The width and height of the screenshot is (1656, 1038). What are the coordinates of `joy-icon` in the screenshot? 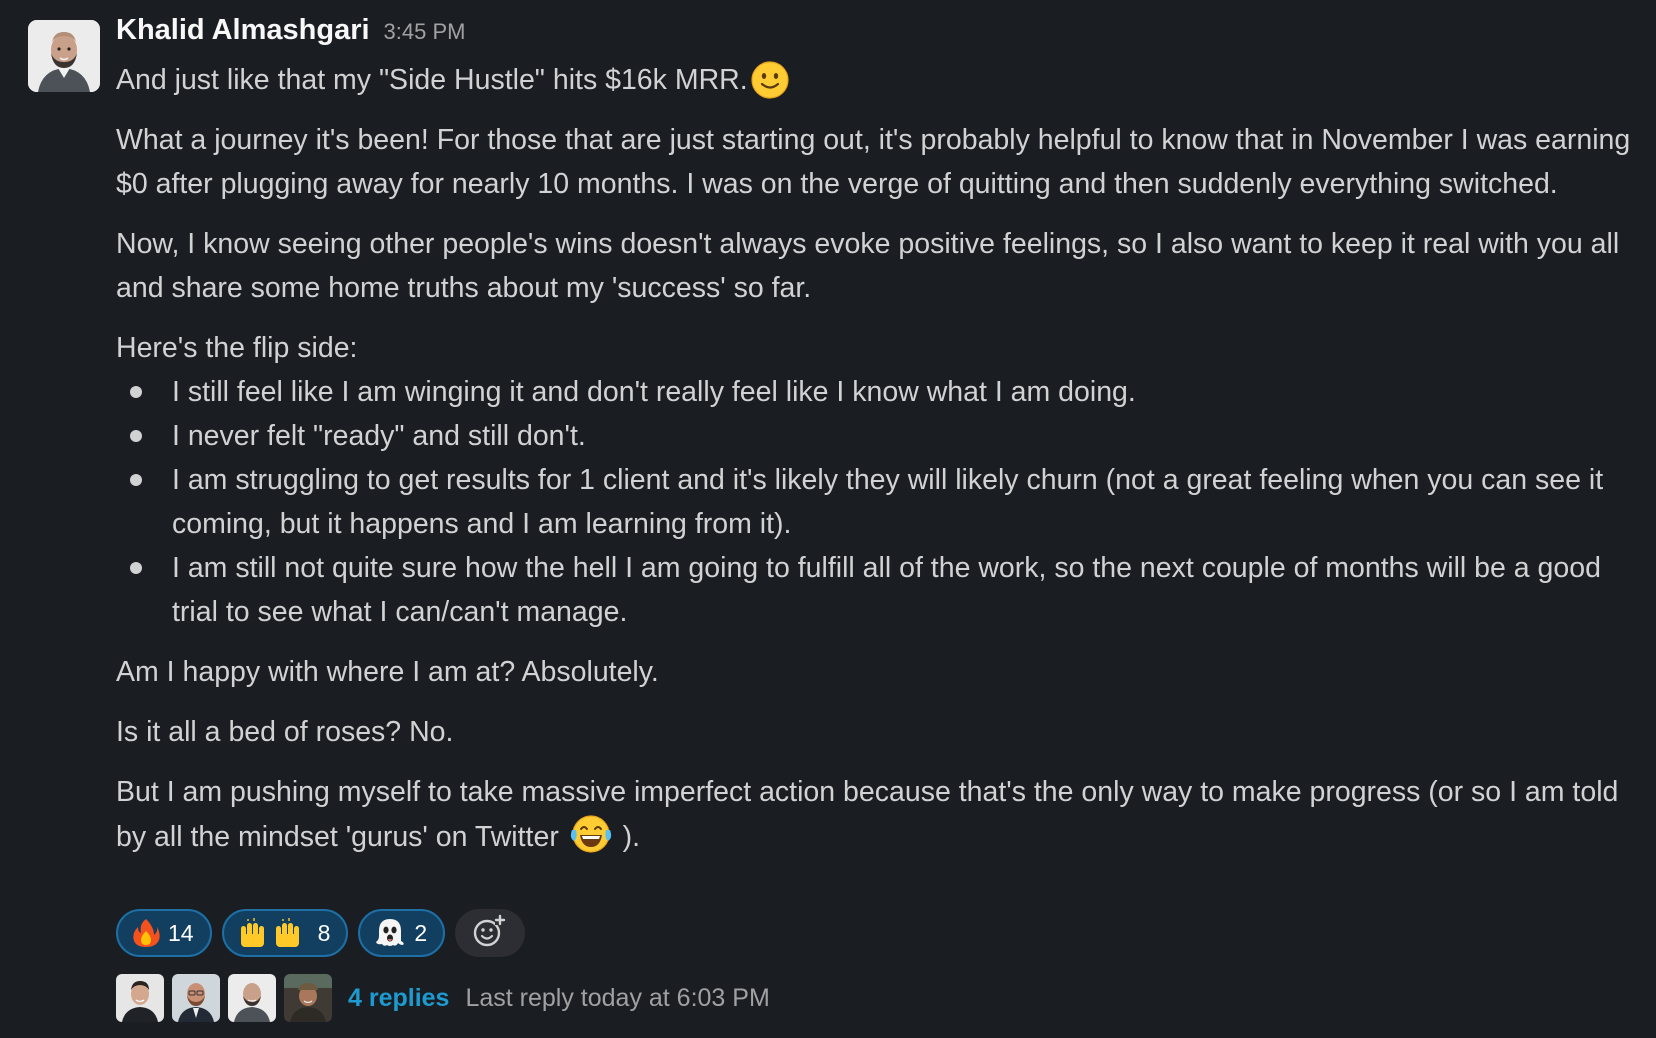 It's located at (591, 834).